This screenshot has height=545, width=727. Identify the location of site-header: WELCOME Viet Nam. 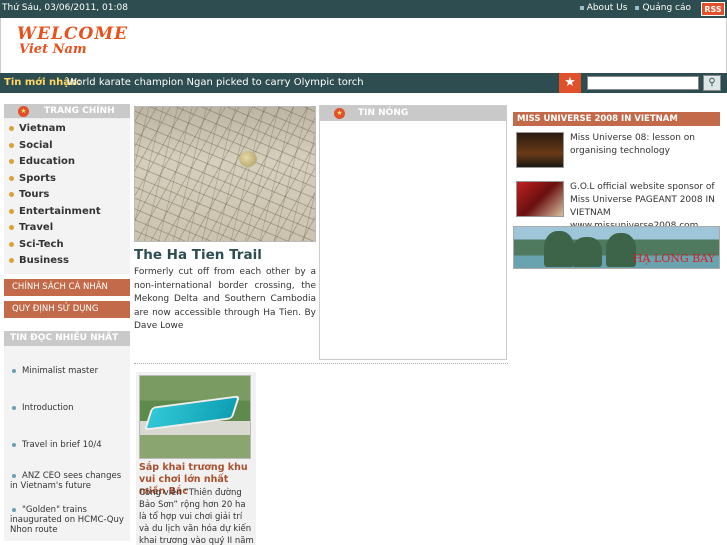
(363, 45).